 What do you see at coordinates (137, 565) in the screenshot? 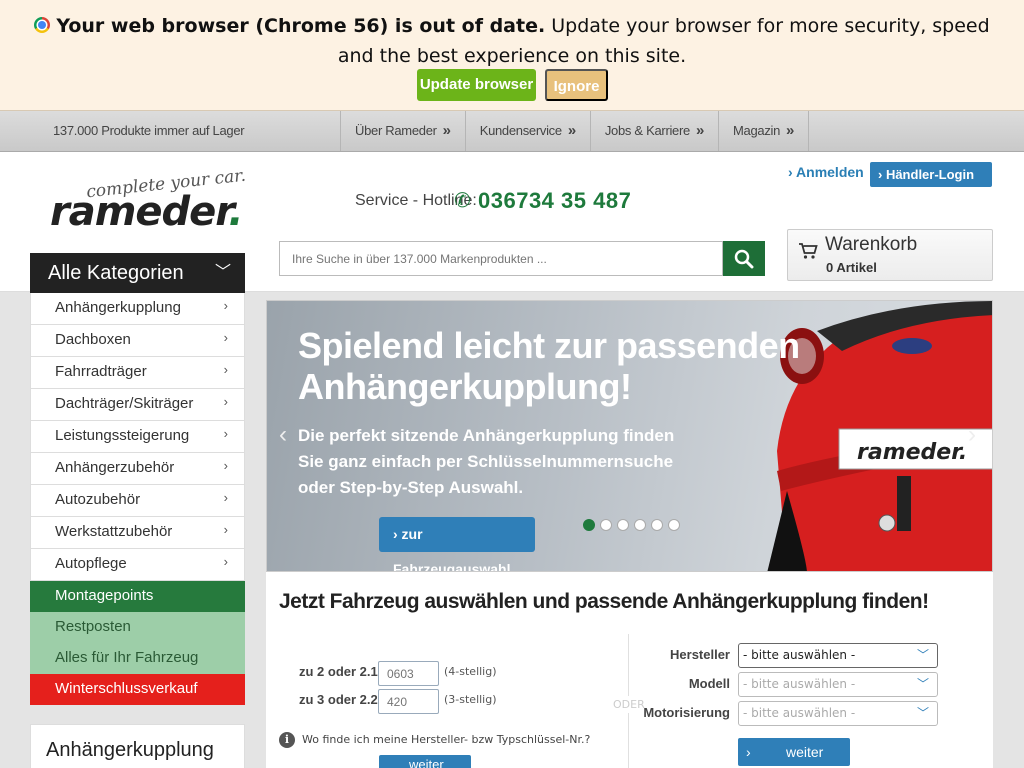
I see `category-item: Autopflege ›` at bounding box center [137, 565].